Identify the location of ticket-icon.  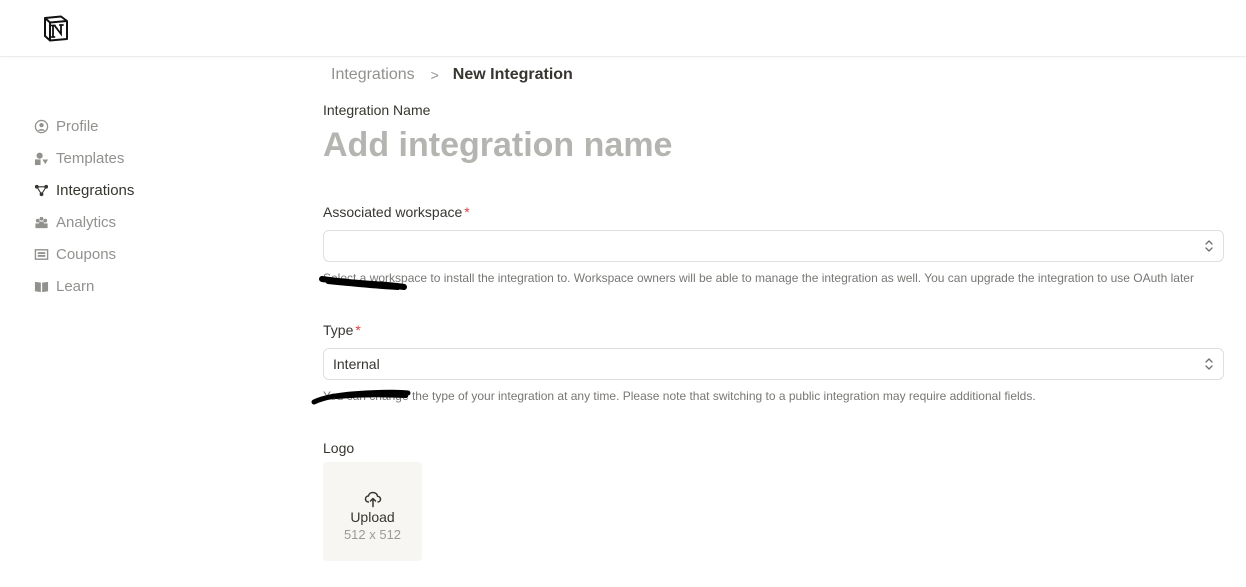
(41, 254).